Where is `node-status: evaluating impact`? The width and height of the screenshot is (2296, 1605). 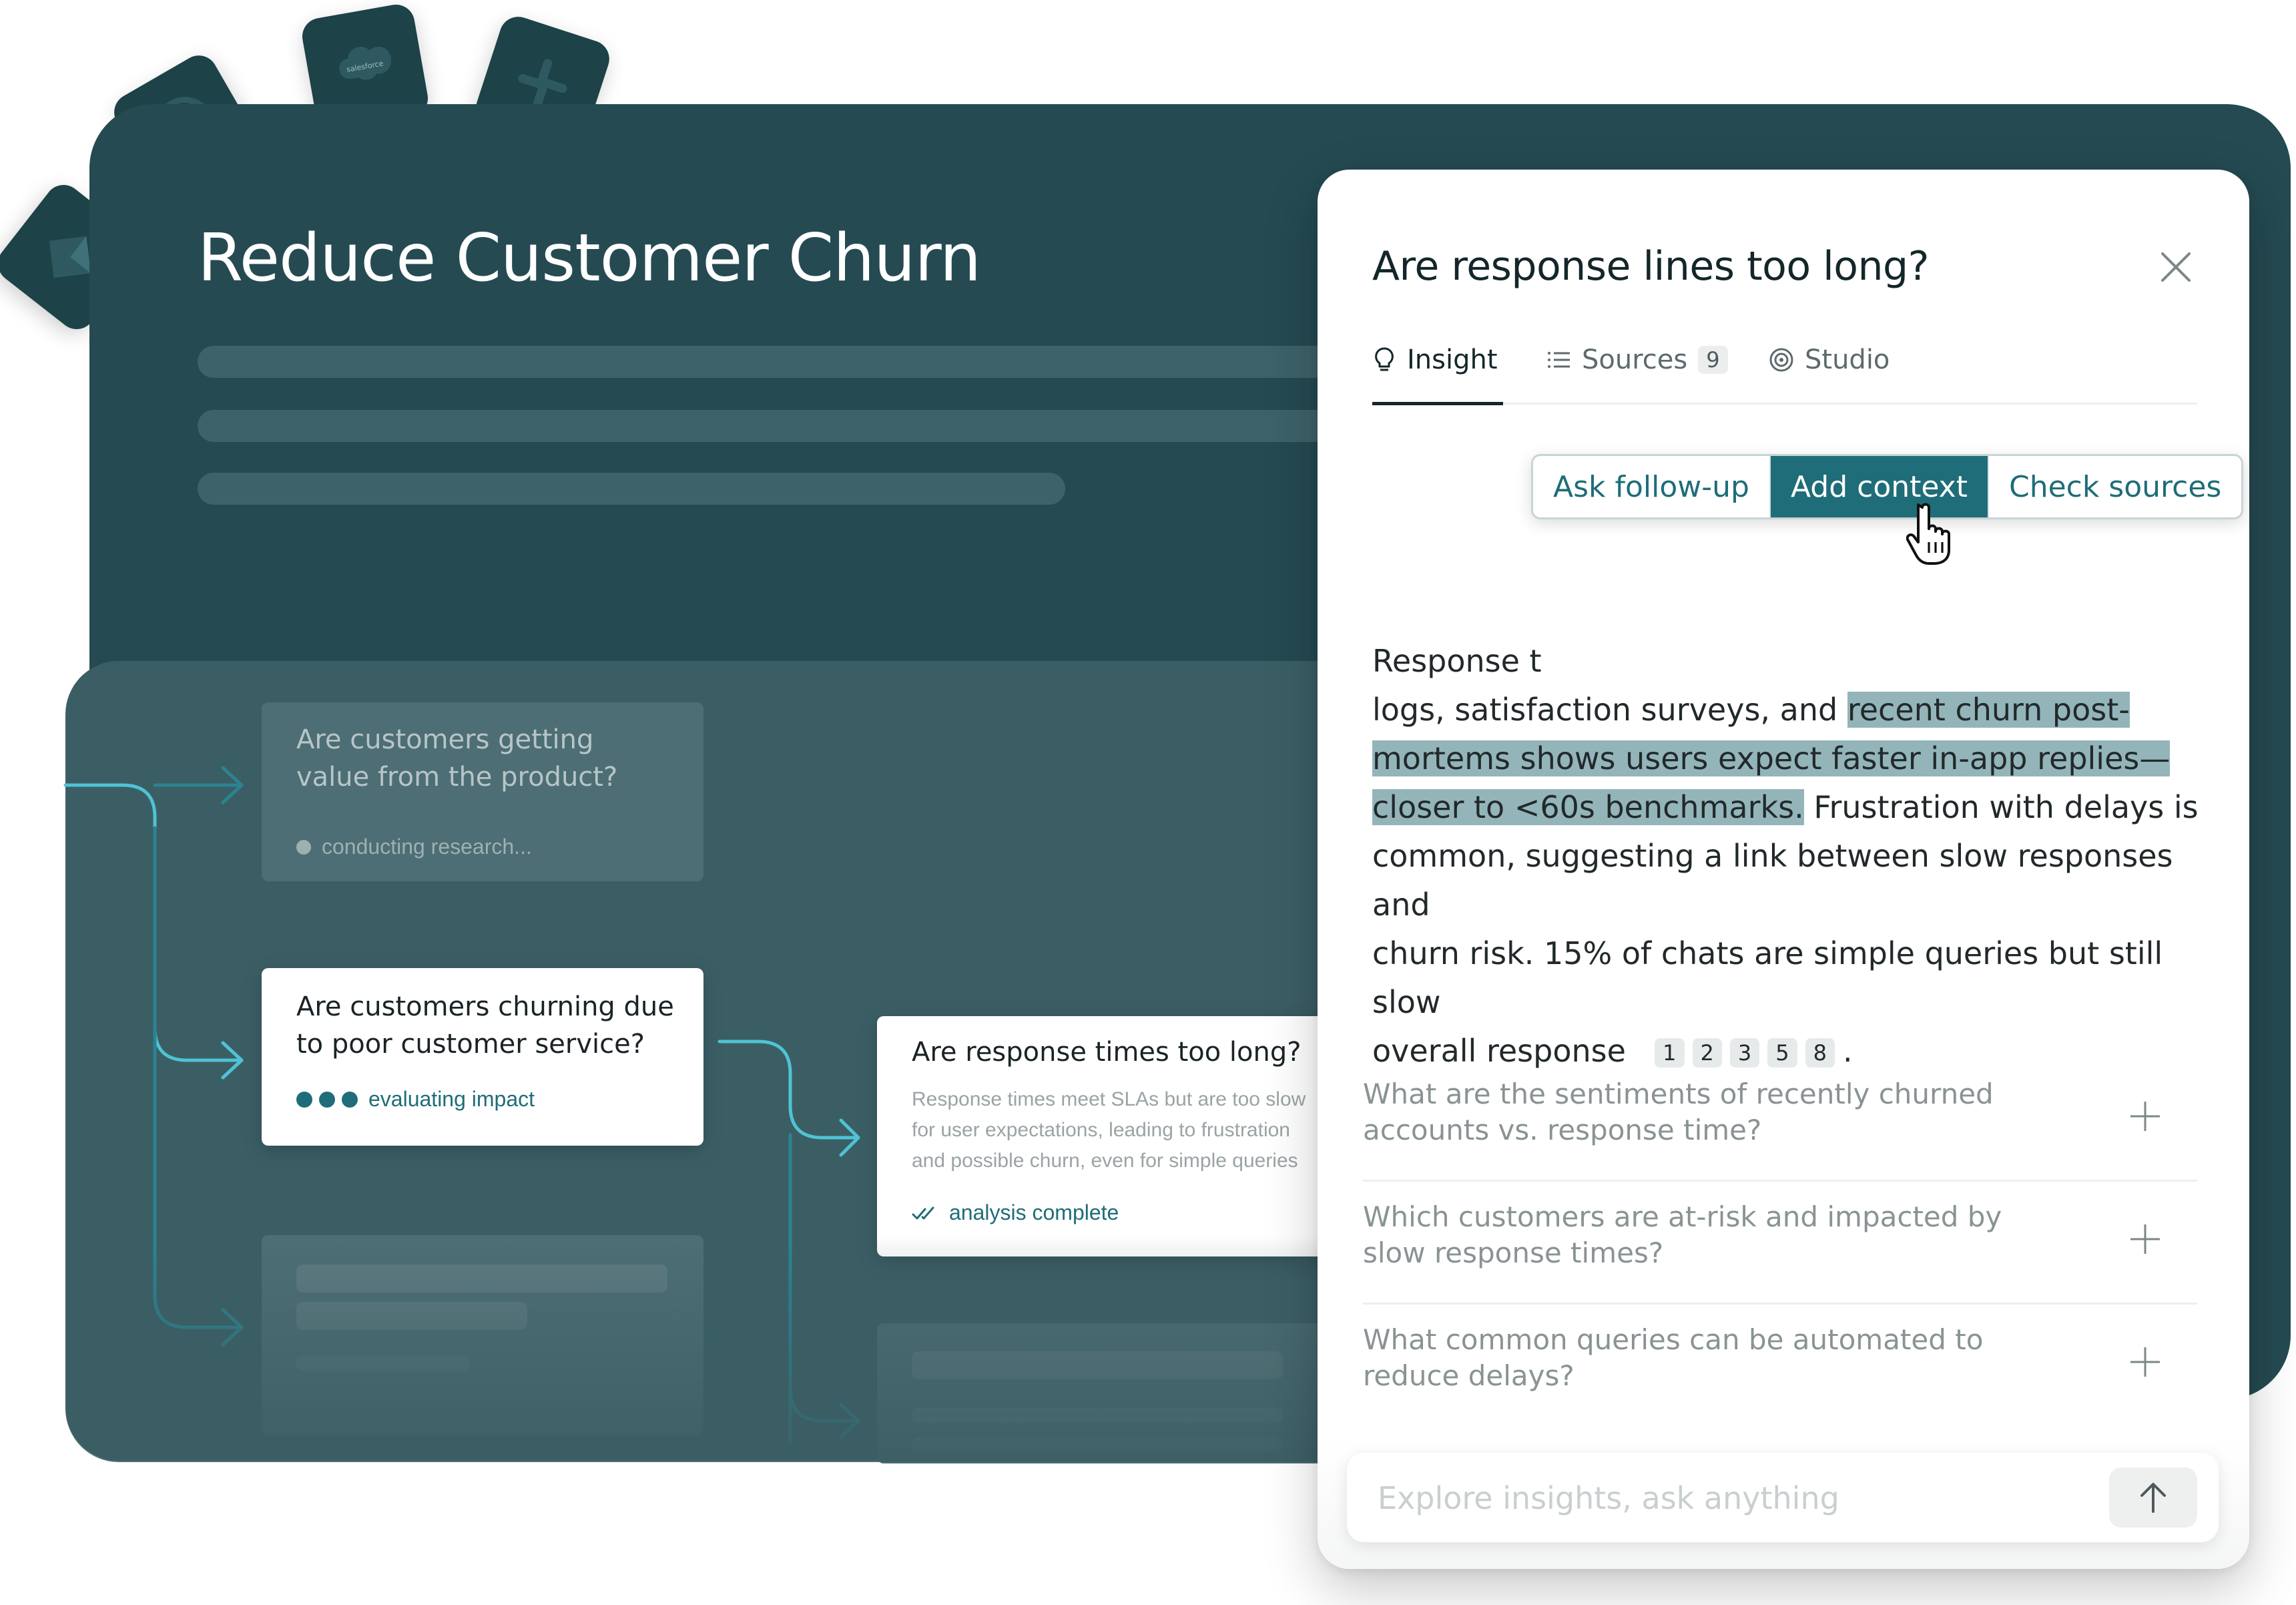
node-status: evaluating impact is located at coordinates (415, 1099).